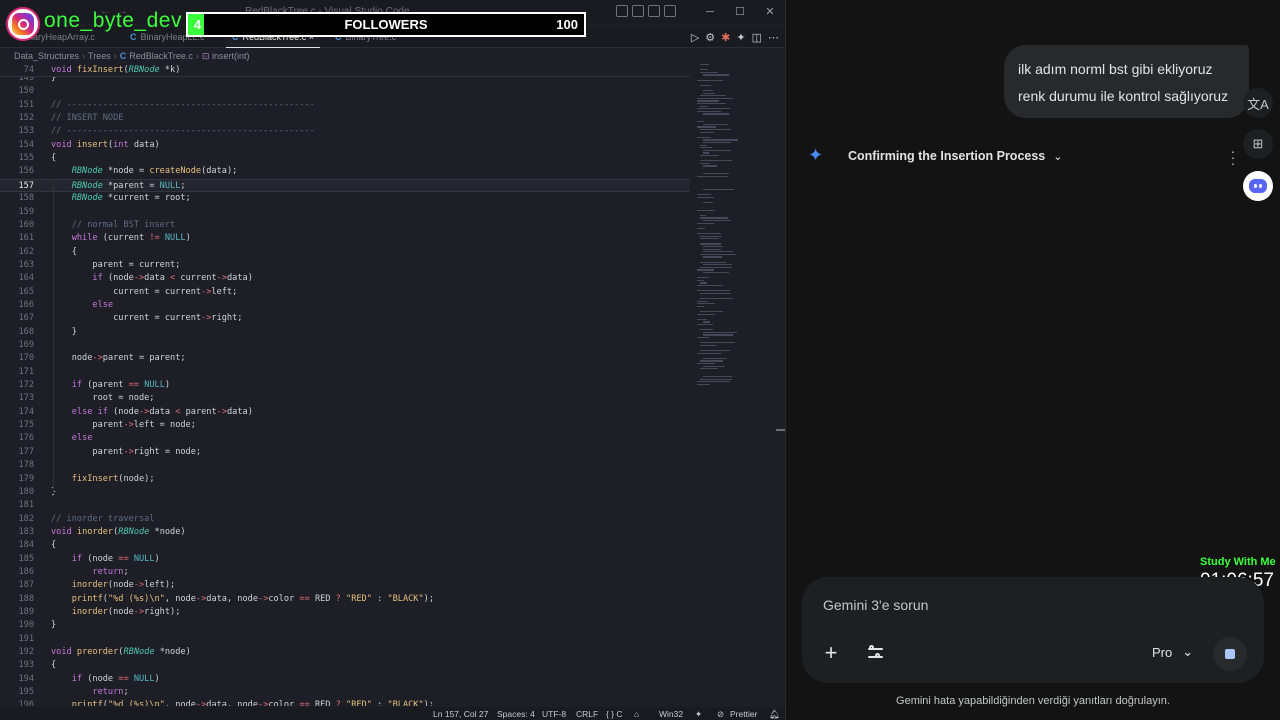 The width and height of the screenshot is (1280, 720). Describe the element at coordinates (780, 385) in the screenshot. I see `editor-scrollbar` at that location.